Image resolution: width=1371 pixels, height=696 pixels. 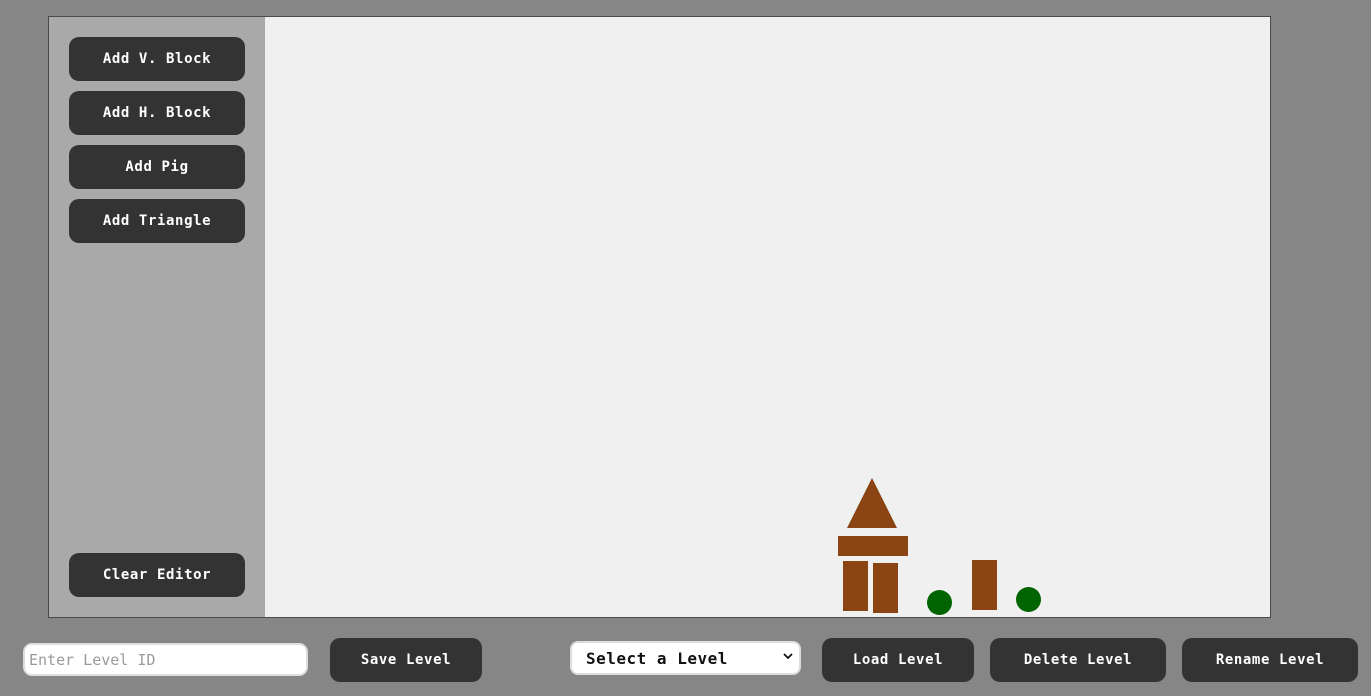 What do you see at coordinates (406, 660) in the screenshot?
I see `save-level-button: Save Level` at bounding box center [406, 660].